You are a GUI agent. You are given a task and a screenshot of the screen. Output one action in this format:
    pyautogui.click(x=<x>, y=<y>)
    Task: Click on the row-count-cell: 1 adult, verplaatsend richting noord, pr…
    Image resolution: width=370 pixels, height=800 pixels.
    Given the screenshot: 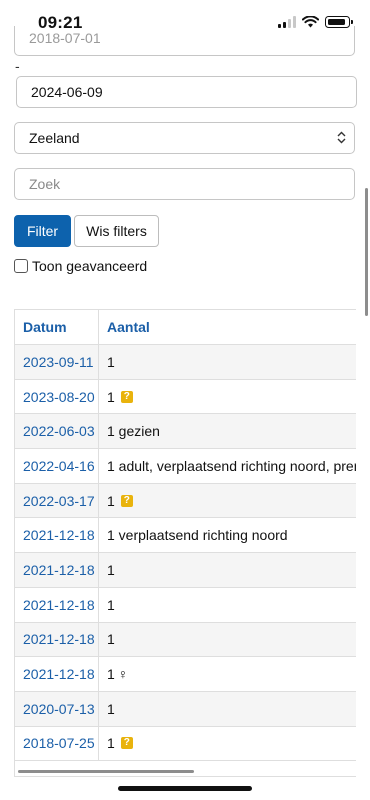 What is the action you would take?
    pyautogui.click(x=227, y=466)
    